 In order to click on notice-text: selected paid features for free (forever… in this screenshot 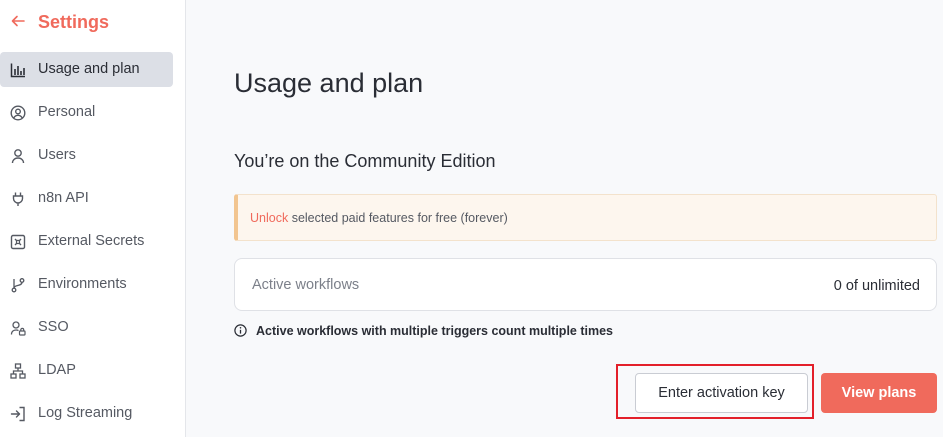, I will do `click(399, 218)`.